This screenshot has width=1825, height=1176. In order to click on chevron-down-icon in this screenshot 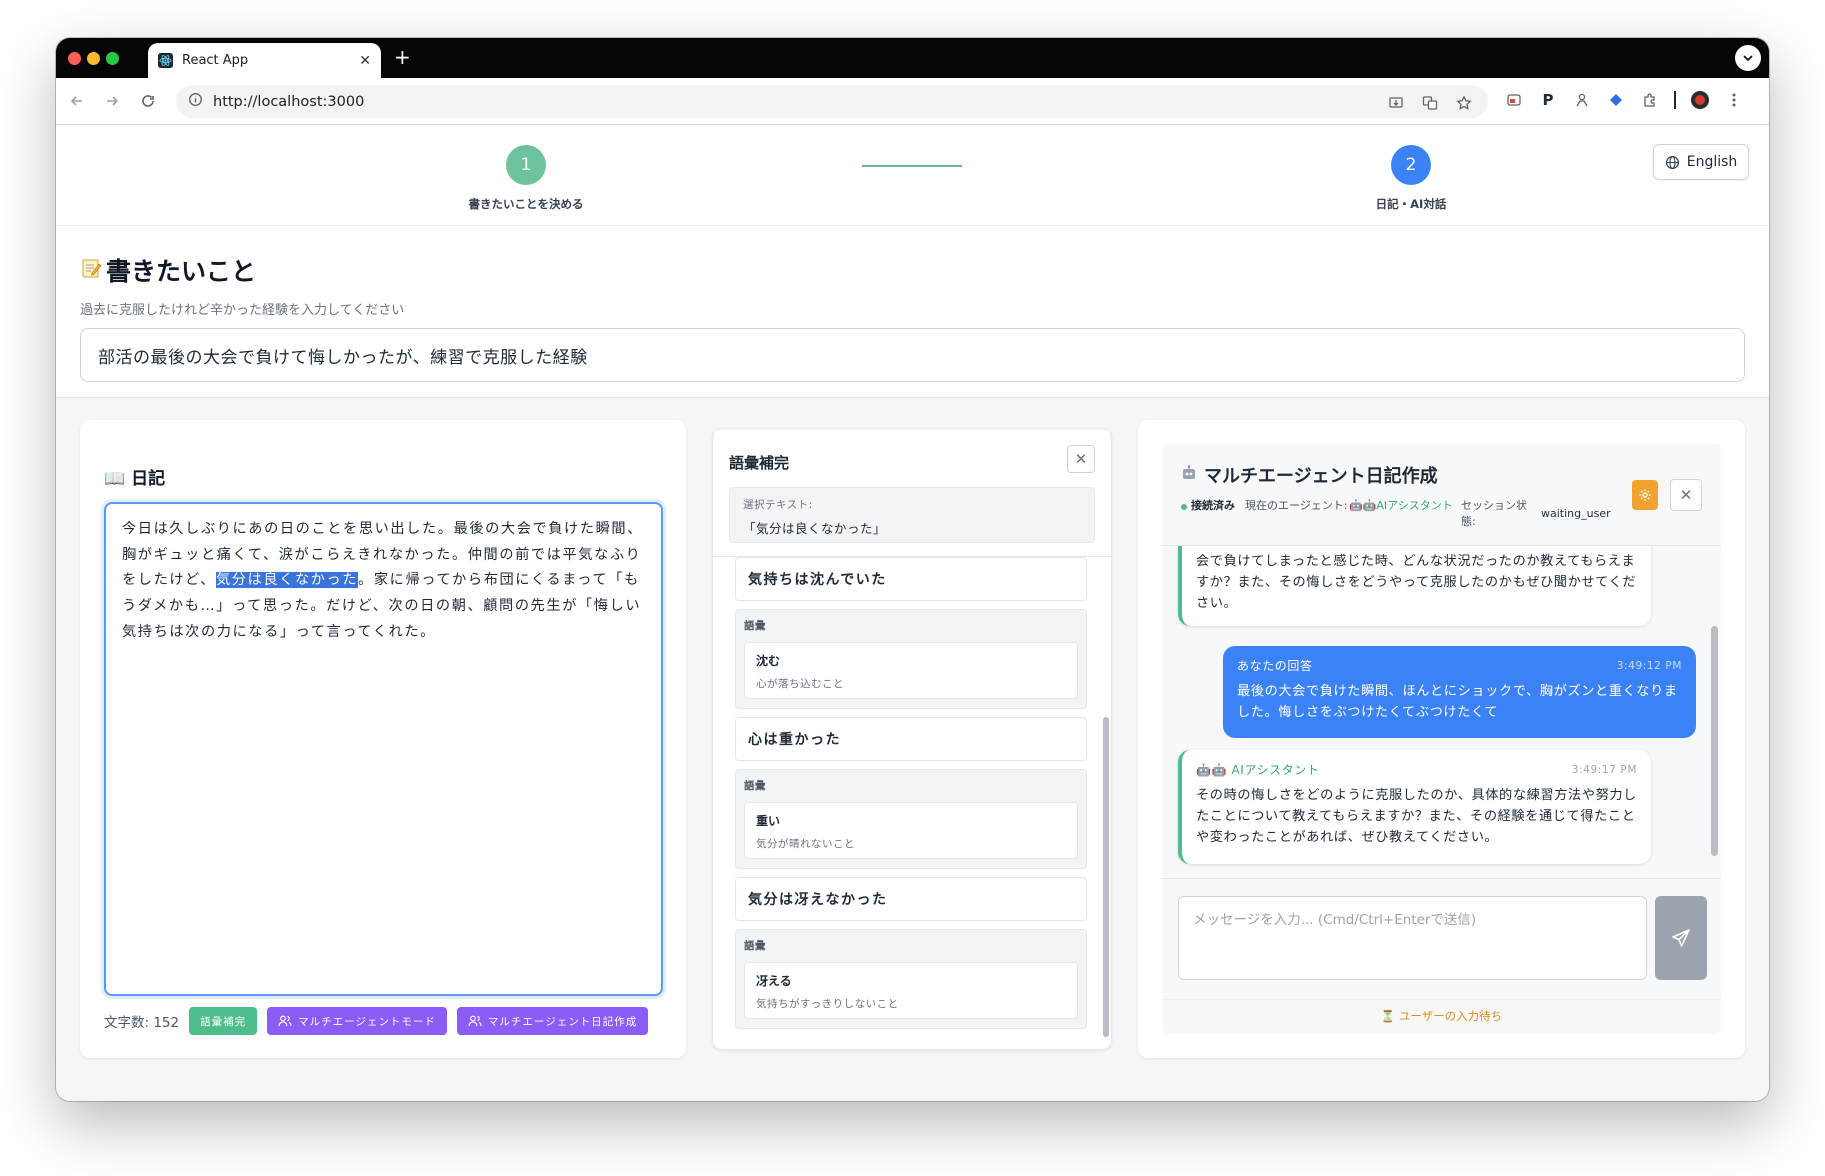, I will do `click(1748, 58)`.